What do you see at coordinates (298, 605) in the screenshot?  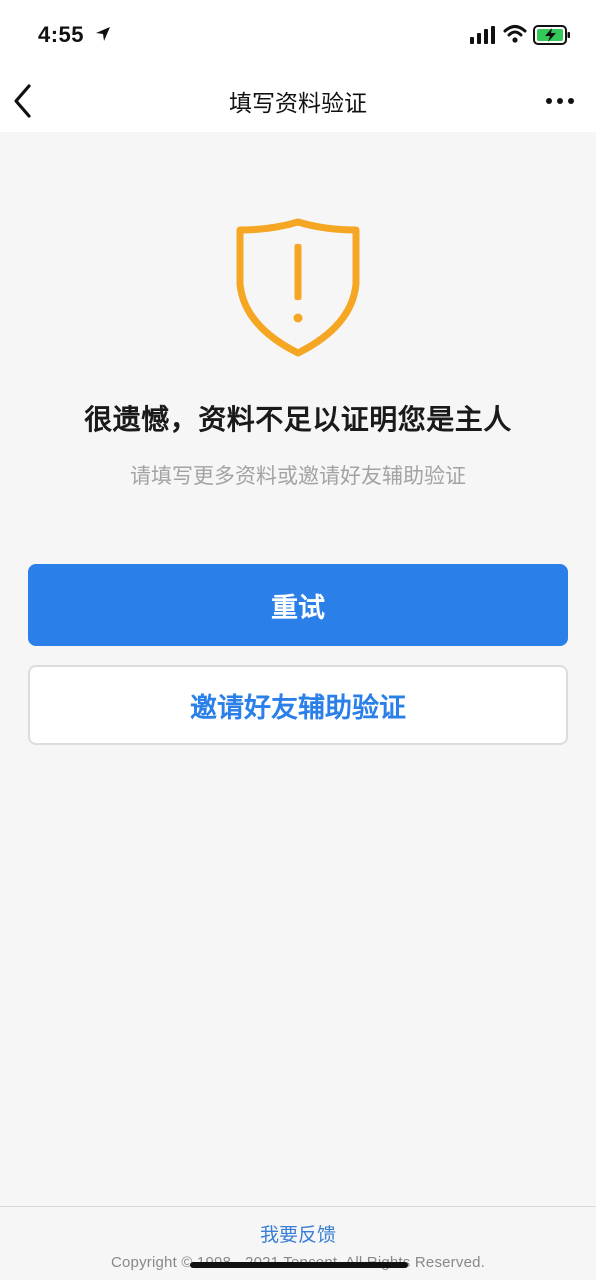 I see `retry-button: 重试` at bounding box center [298, 605].